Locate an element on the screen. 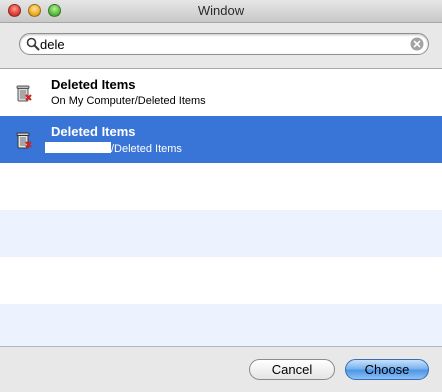  title-bar: Window is located at coordinates (221, 11).